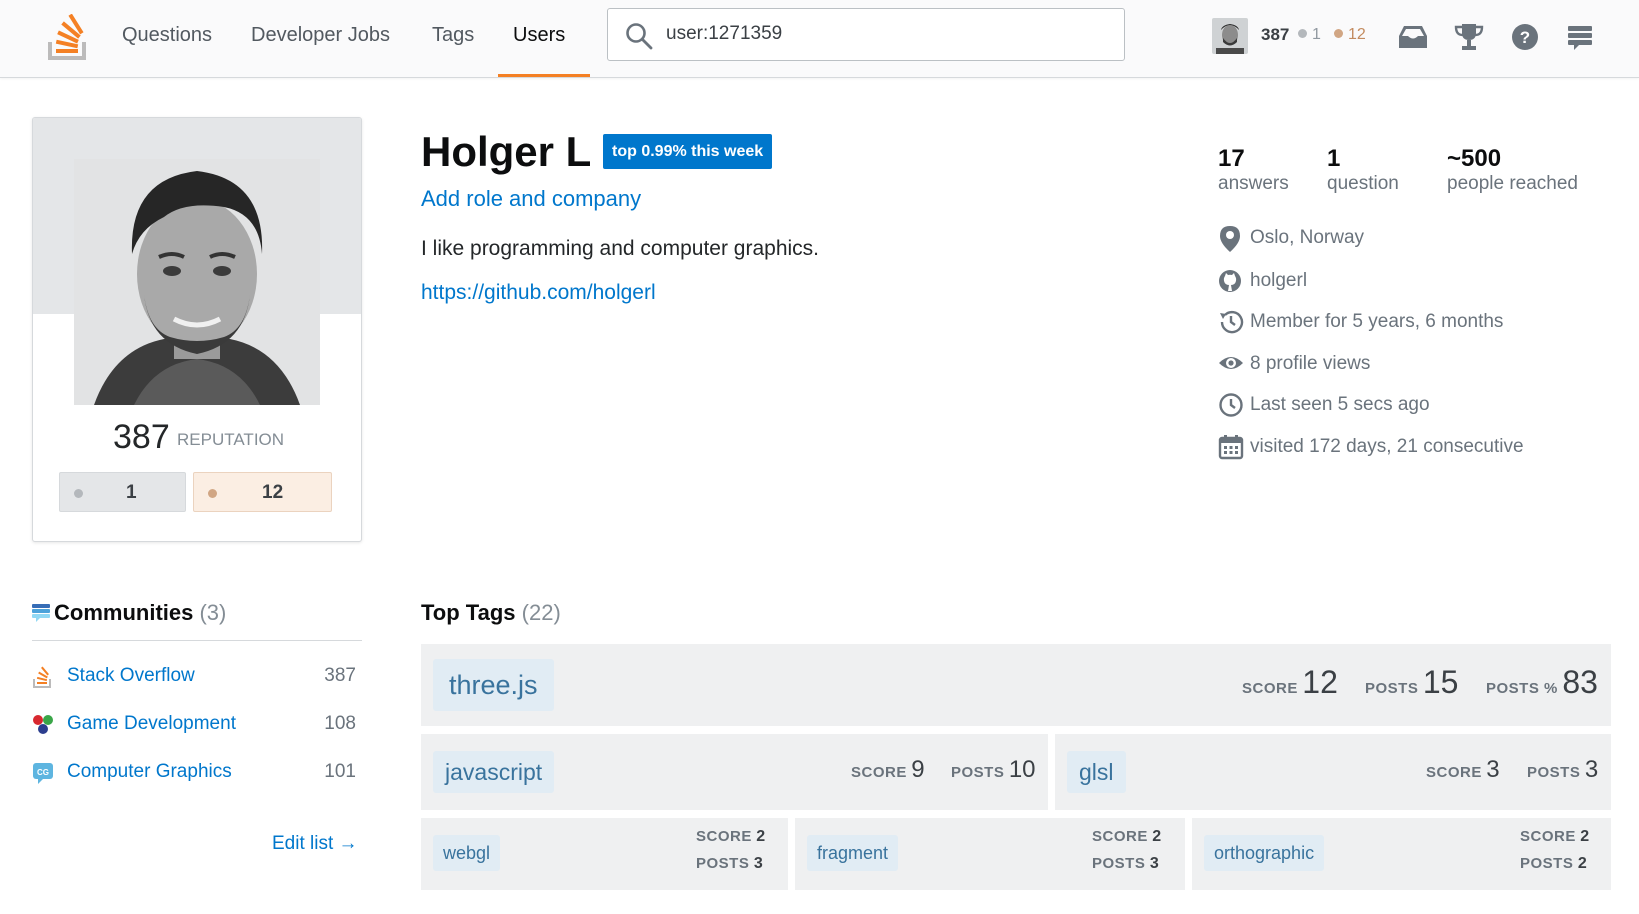 The width and height of the screenshot is (1639, 914). Describe the element at coordinates (197, 677) in the screenshot. I see `community-stack-overflow: Stack Overflow 387` at that location.